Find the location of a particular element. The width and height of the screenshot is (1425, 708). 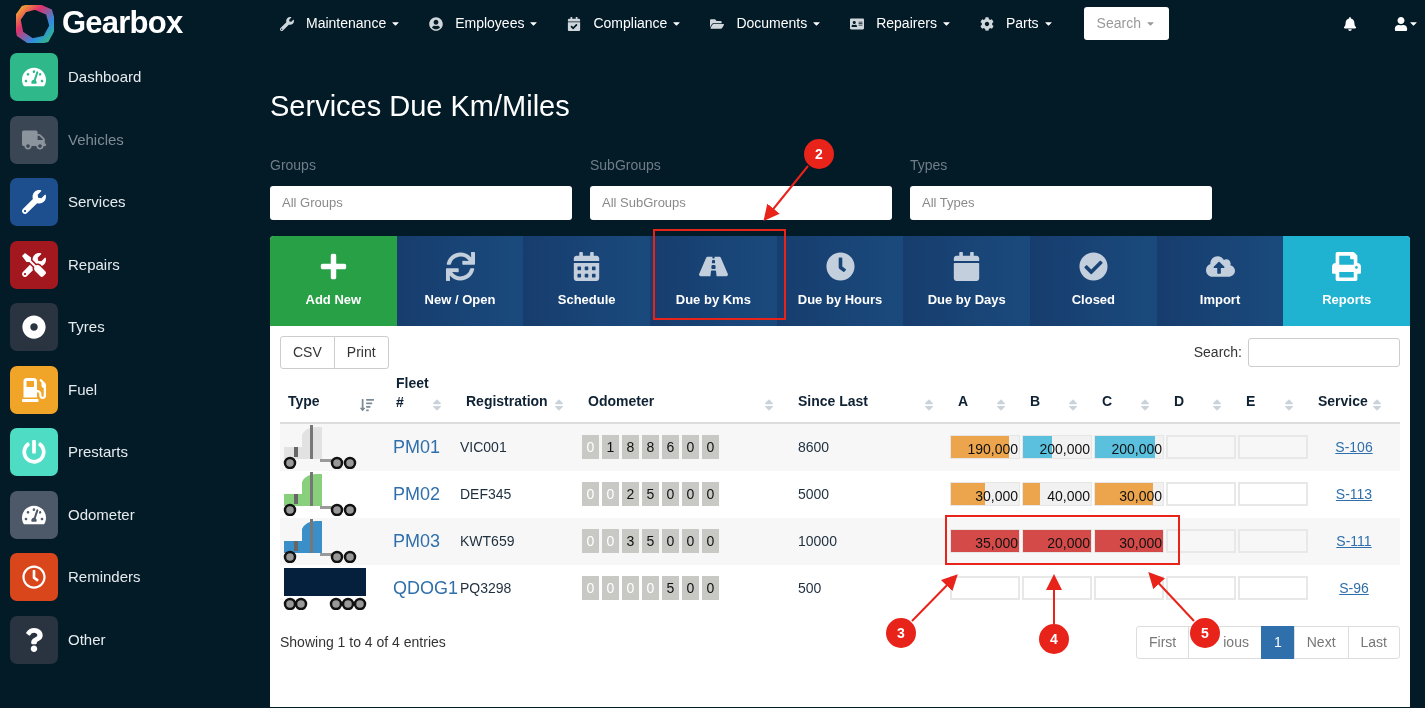

odometer-digit: 8 is located at coordinates (630, 447).